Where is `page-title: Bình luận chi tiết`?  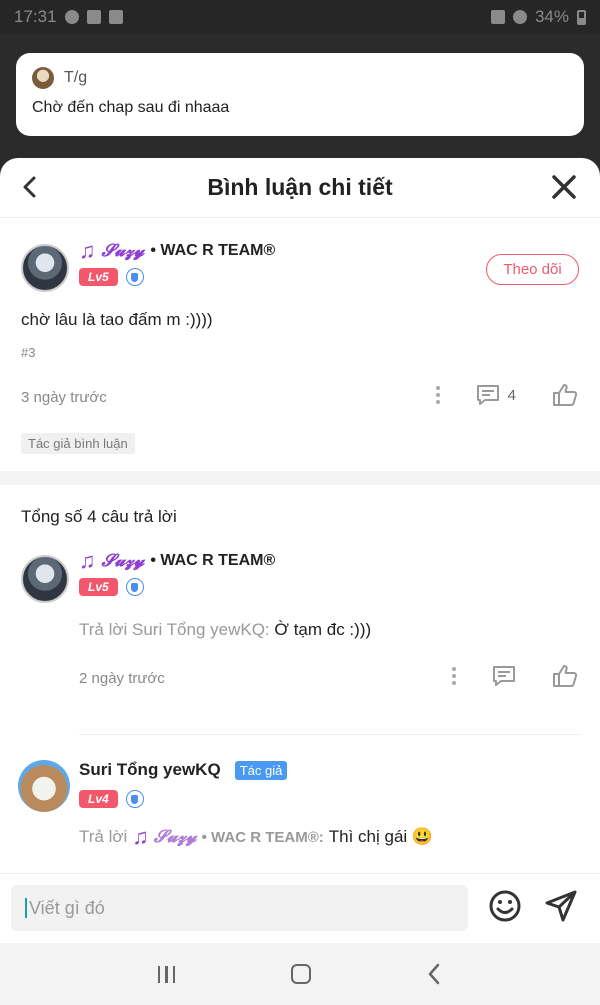 page-title: Bình luận chi tiết is located at coordinates (300, 187).